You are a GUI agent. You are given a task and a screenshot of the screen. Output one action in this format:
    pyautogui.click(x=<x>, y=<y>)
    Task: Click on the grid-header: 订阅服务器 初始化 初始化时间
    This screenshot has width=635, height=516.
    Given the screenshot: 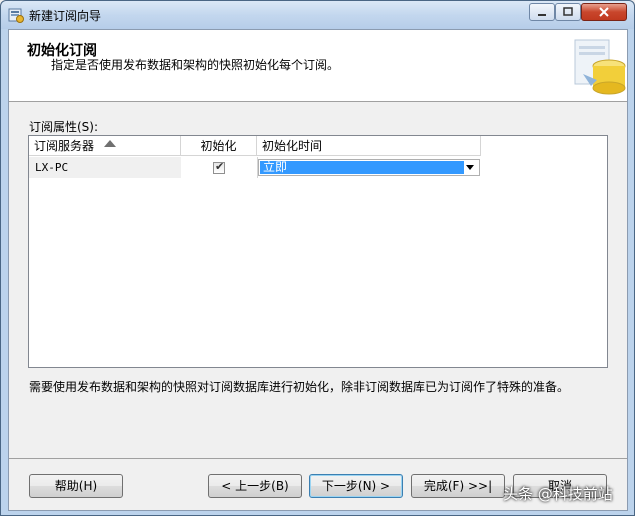 What is the action you would take?
    pyautogui.click(x=255, y=146)
    